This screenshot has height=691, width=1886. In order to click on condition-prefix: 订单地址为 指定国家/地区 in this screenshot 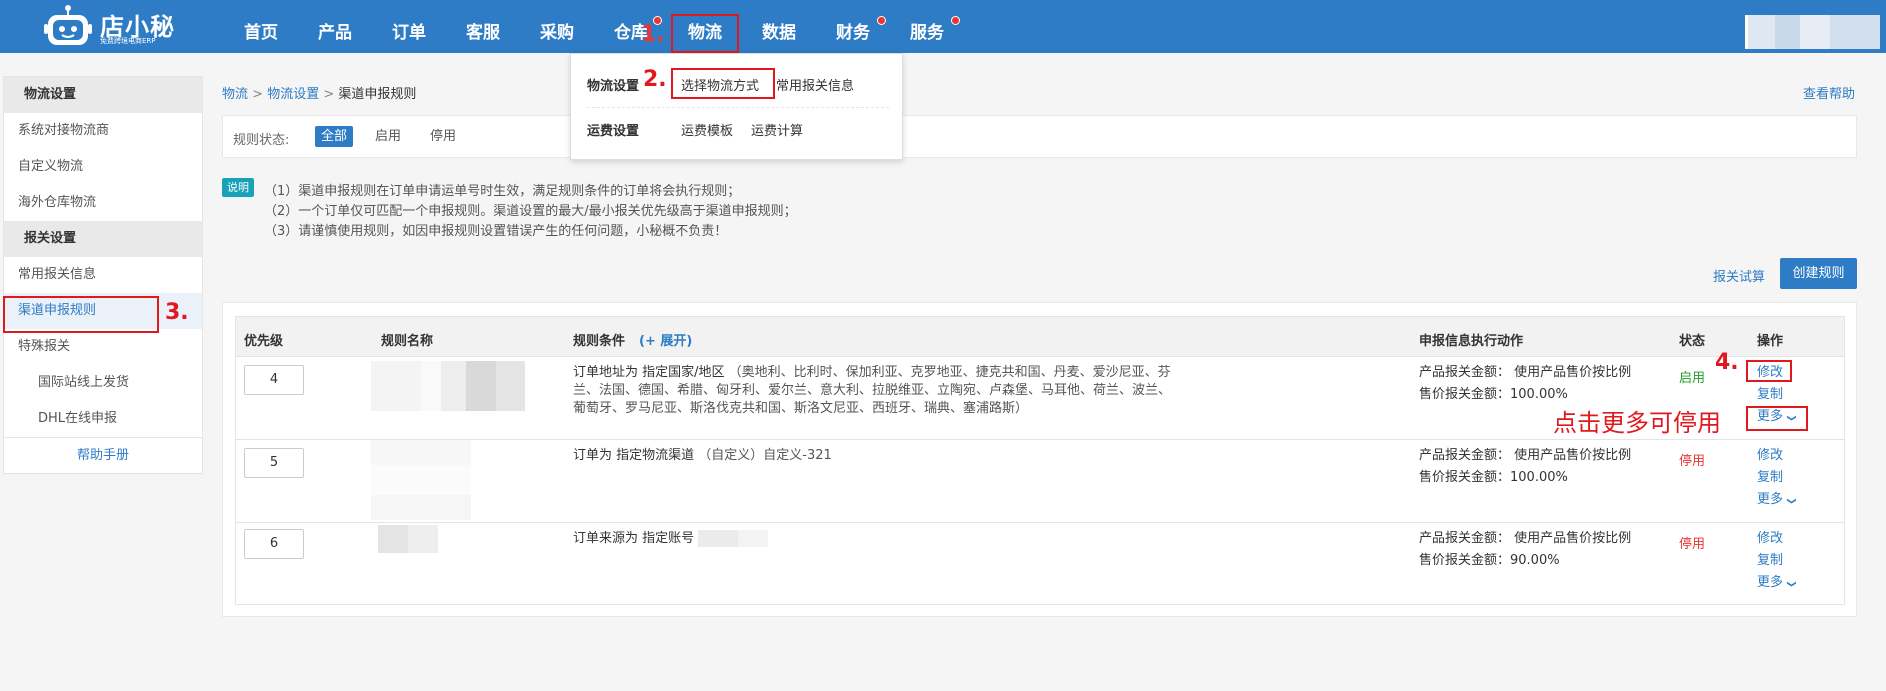, I will do `click(649, 372)`.